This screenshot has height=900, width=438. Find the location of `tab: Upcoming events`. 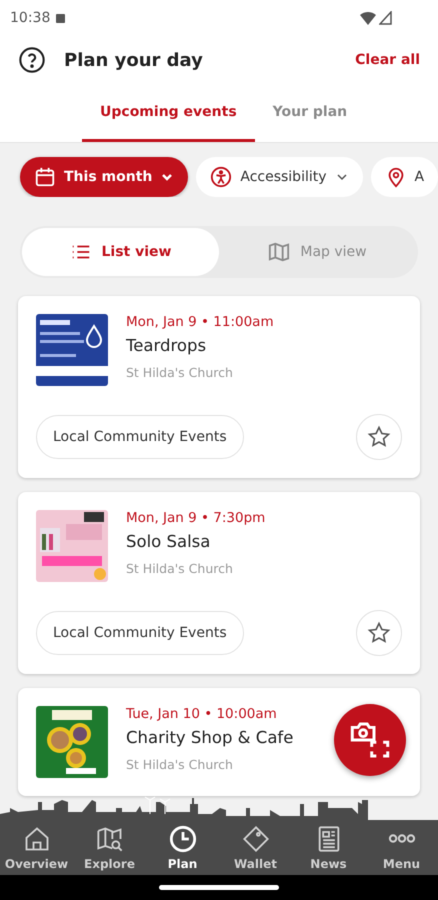

tab: Upcoming events is located at coordinates (168, 113).